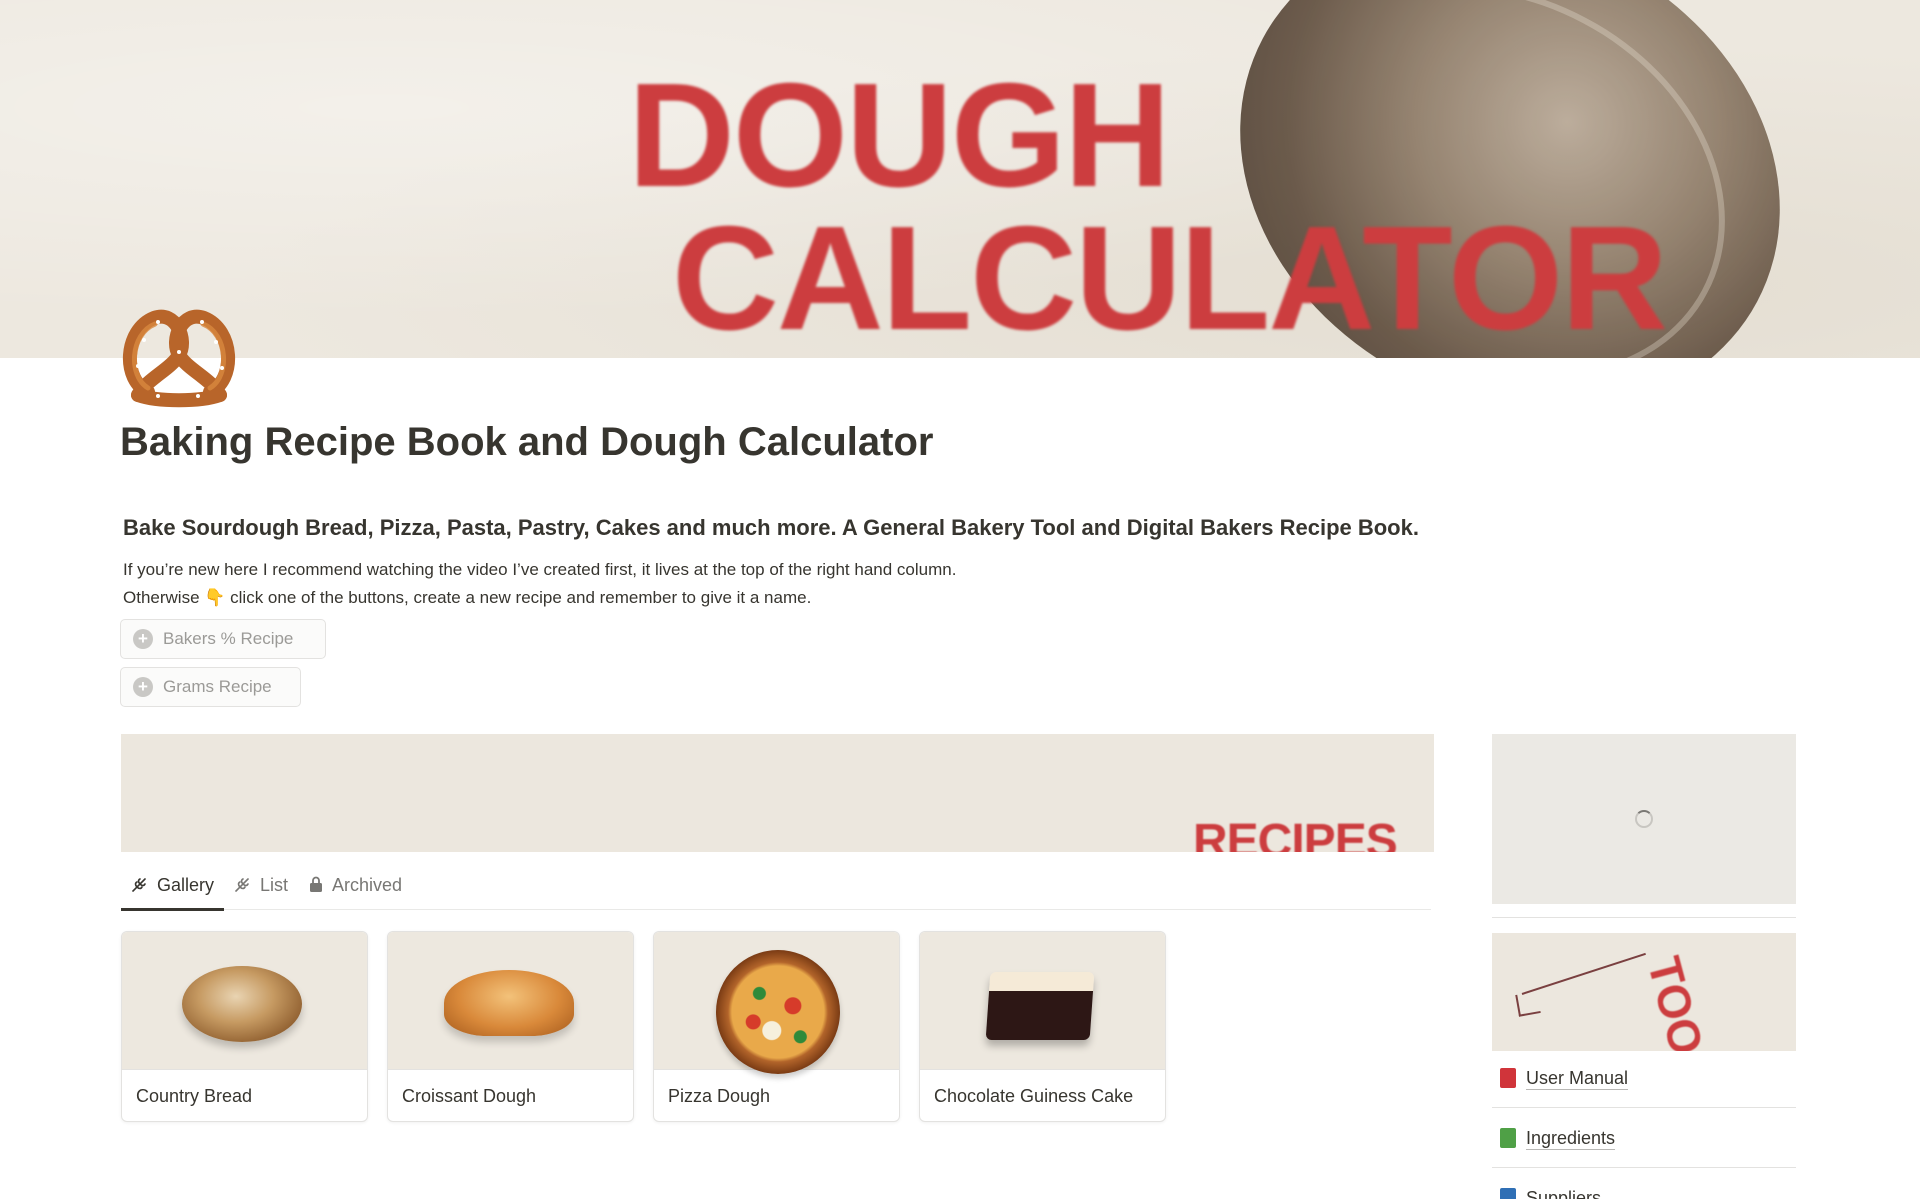 The image size is (1920, 1199). Describe the element at coordinates (778, 1012) in the screenshot. I see `pizza-thumbnail` at that location.